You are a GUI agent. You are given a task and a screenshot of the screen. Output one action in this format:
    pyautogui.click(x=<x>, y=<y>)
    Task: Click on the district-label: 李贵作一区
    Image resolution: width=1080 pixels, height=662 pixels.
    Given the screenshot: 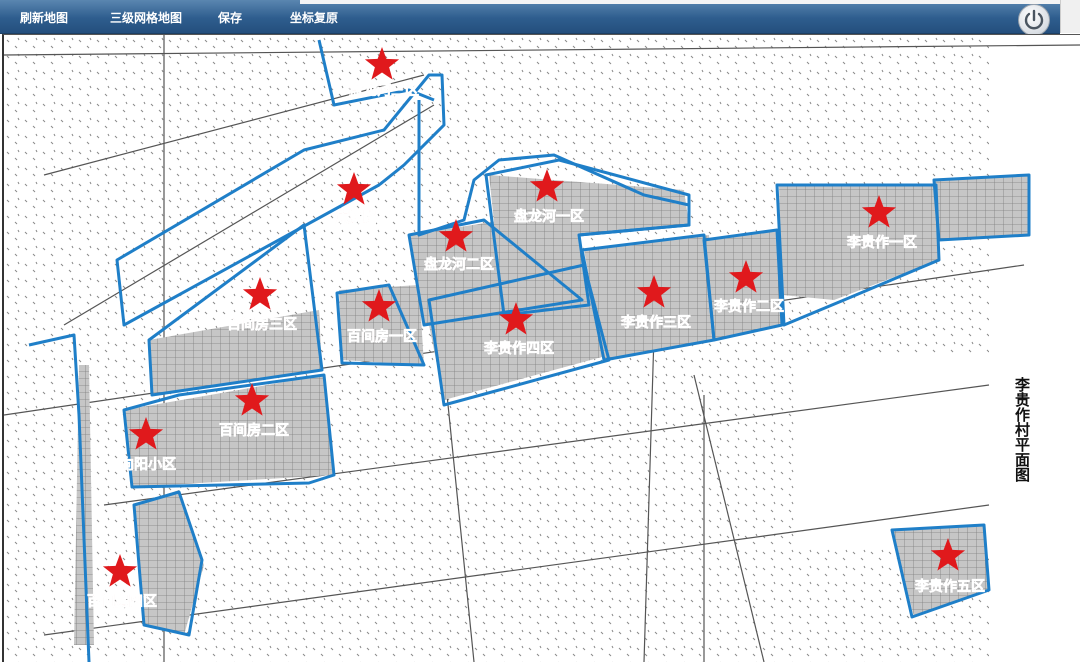 What is the action you would take?
    pyautogui.click(x=881, y=242)
    